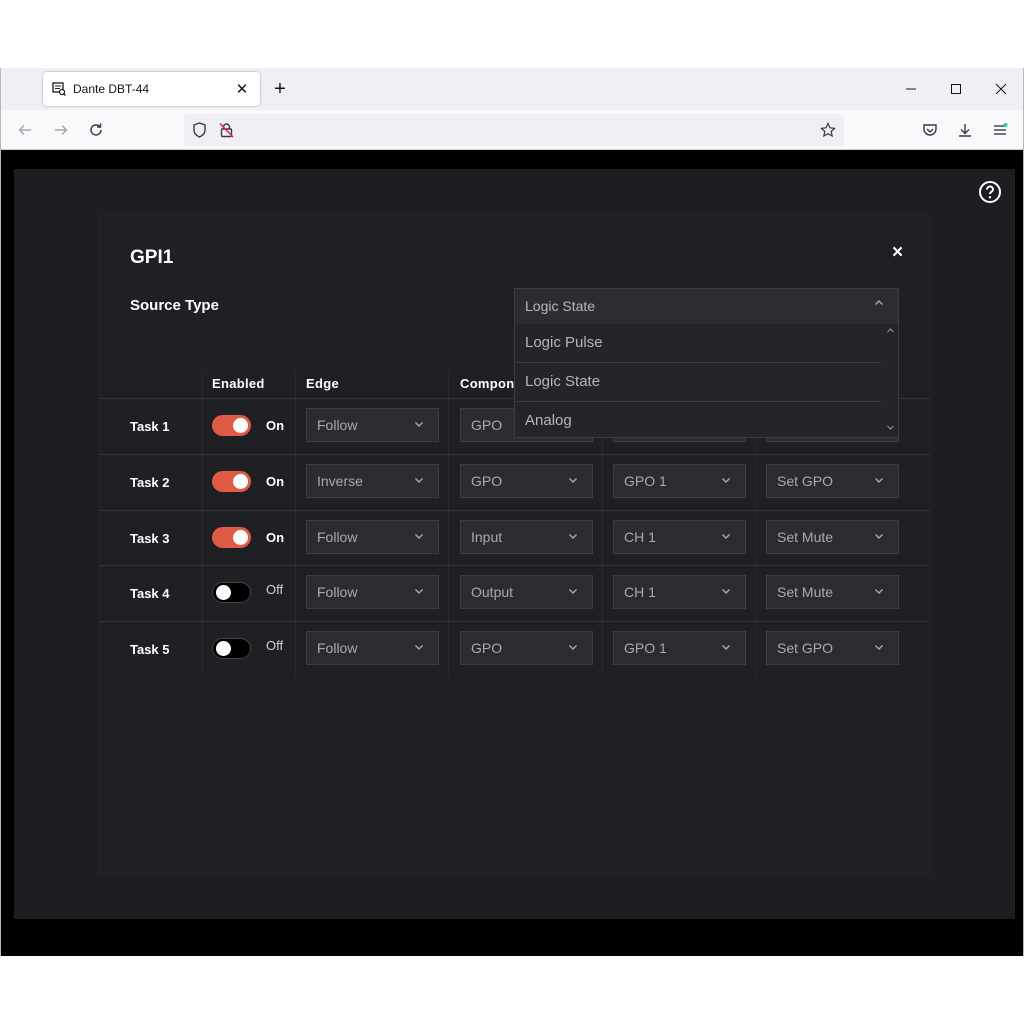 The height and width of the screenshot is (1024, 1024). What do you see at coordinates (340, 481) in the screenshot?
I see `edge-value: Inverse` at bounding box center [340, 481].